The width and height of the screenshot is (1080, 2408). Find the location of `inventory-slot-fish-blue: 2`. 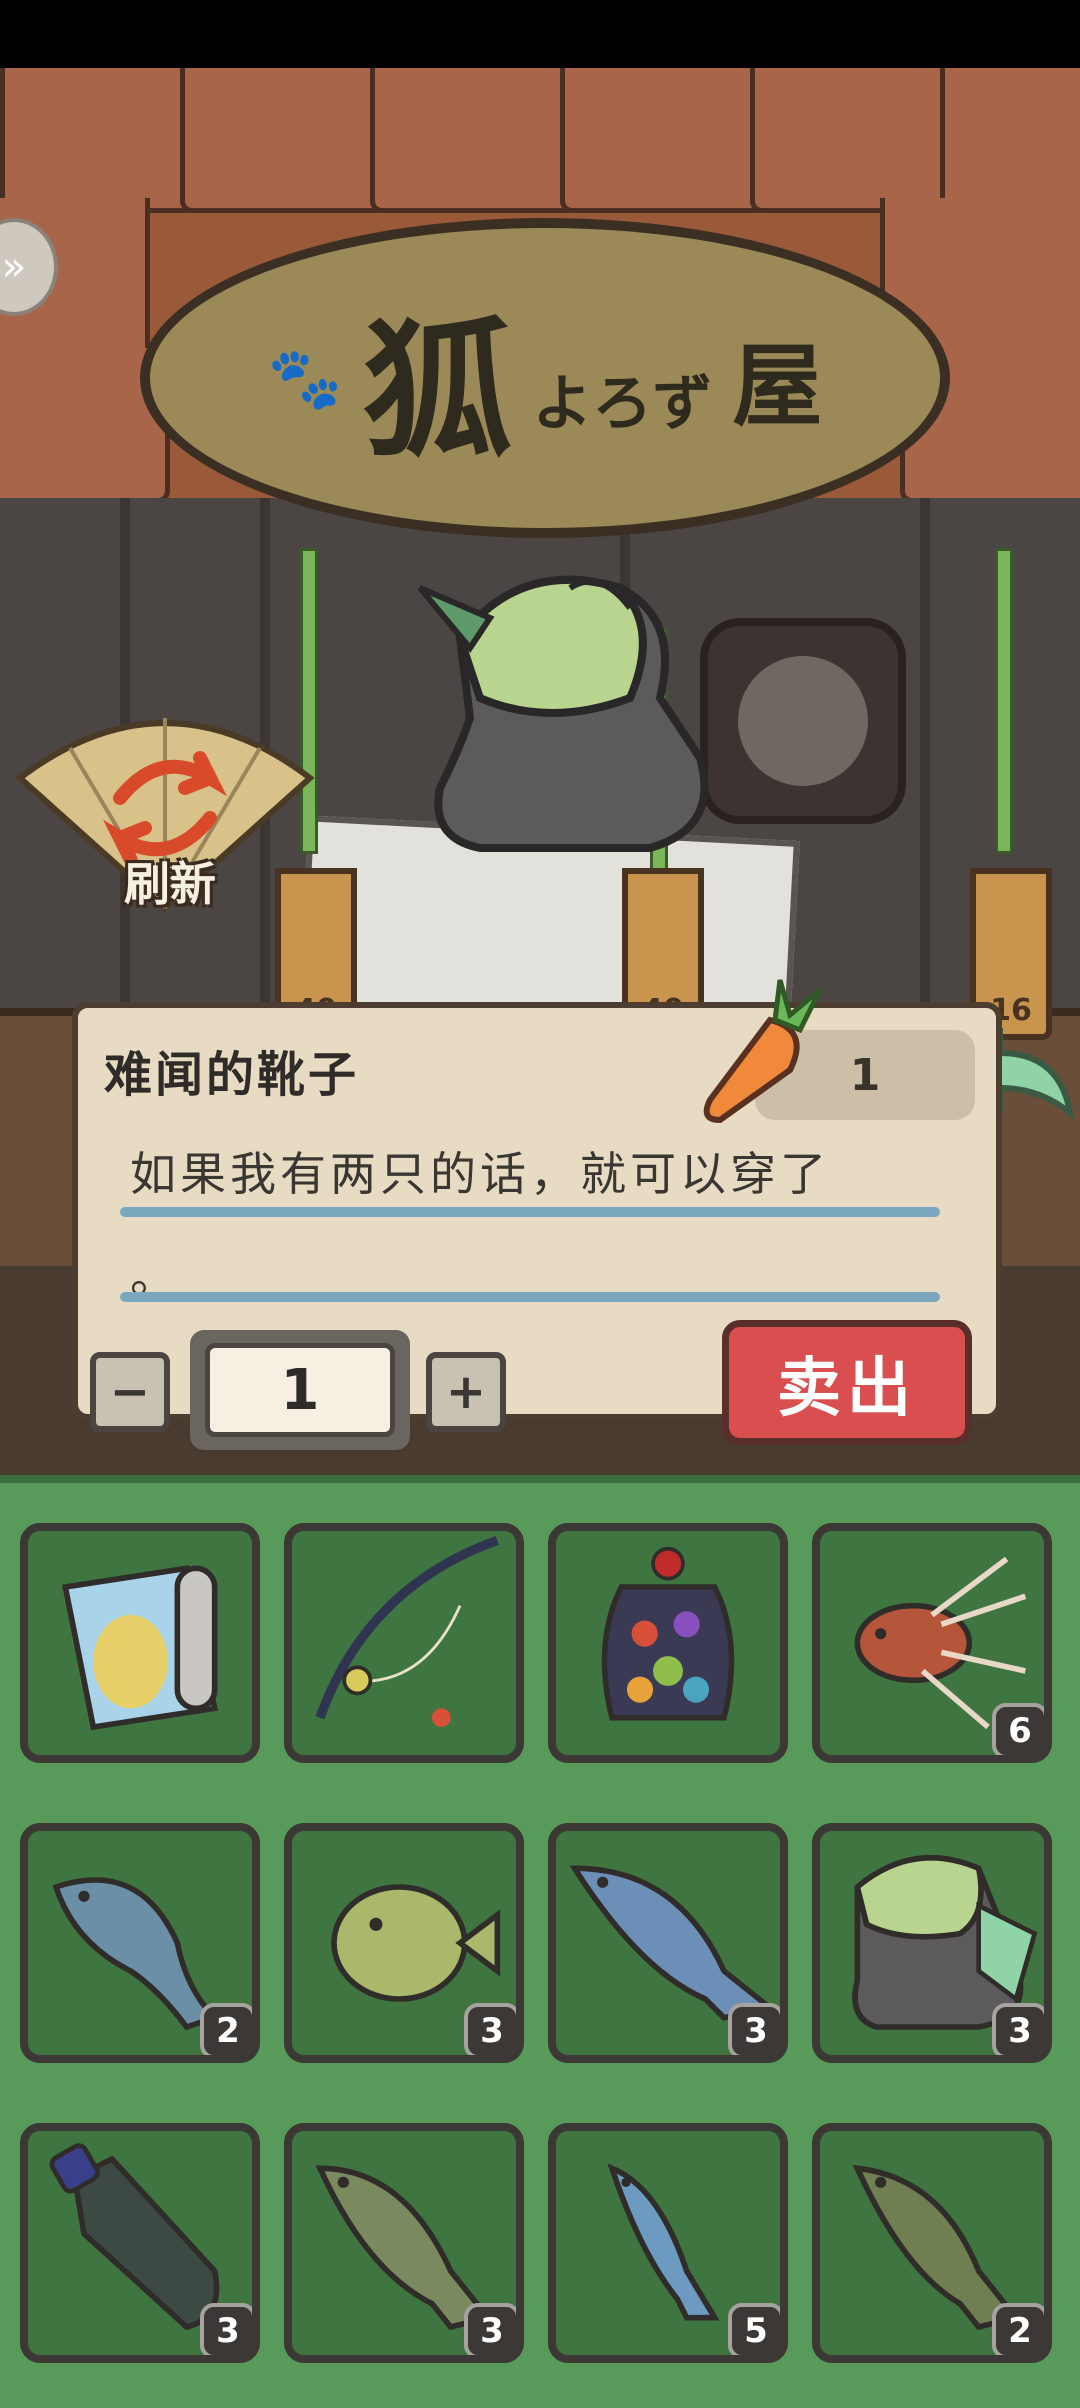

inventory-slot-fish-blue: 2 is located at coordinates (140, 1943).